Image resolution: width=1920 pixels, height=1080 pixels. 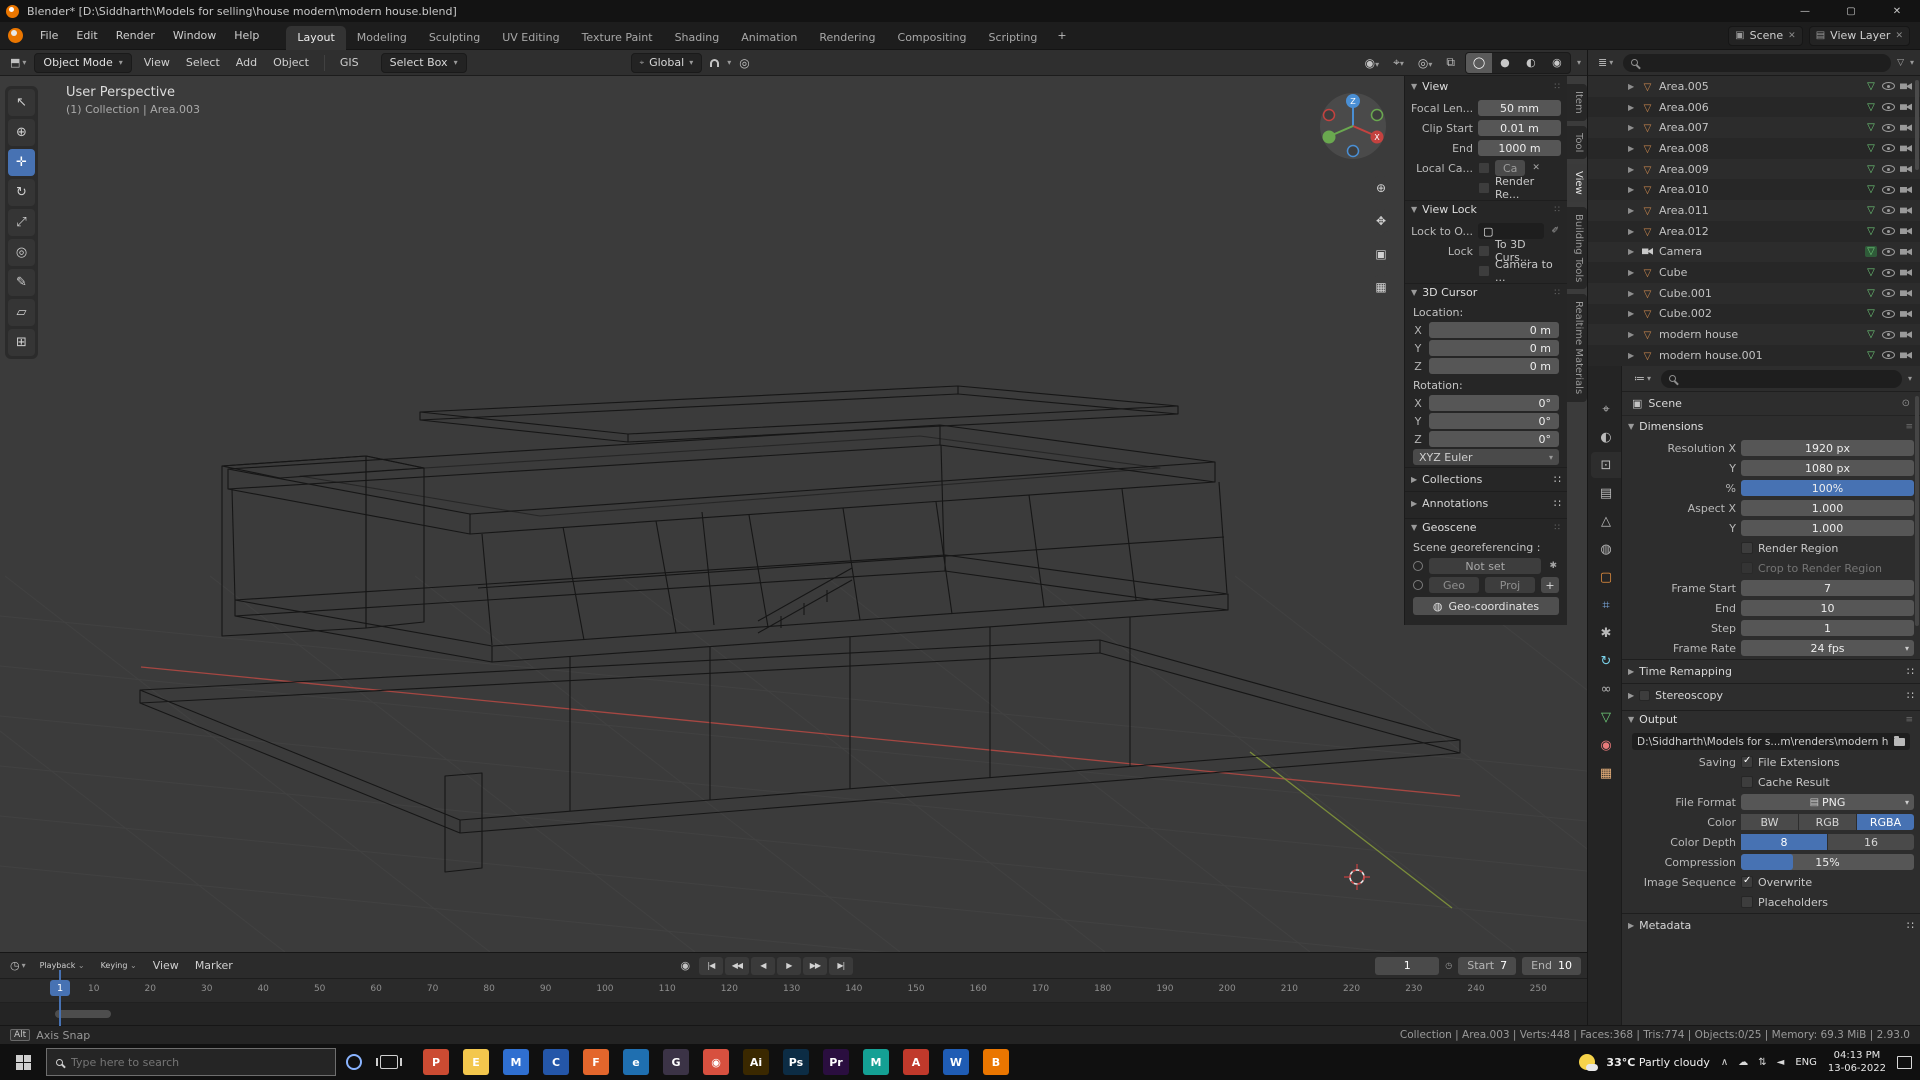 I want to click on properties-tab: ⌖, so click(x=1606, y=409).